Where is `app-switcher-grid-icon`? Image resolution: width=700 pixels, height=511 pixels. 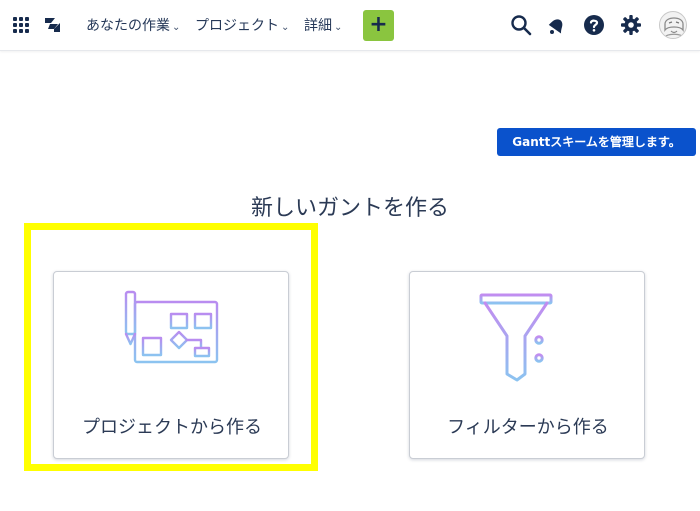 app-switcher-grid-icon is located at coordinates (21, 25).